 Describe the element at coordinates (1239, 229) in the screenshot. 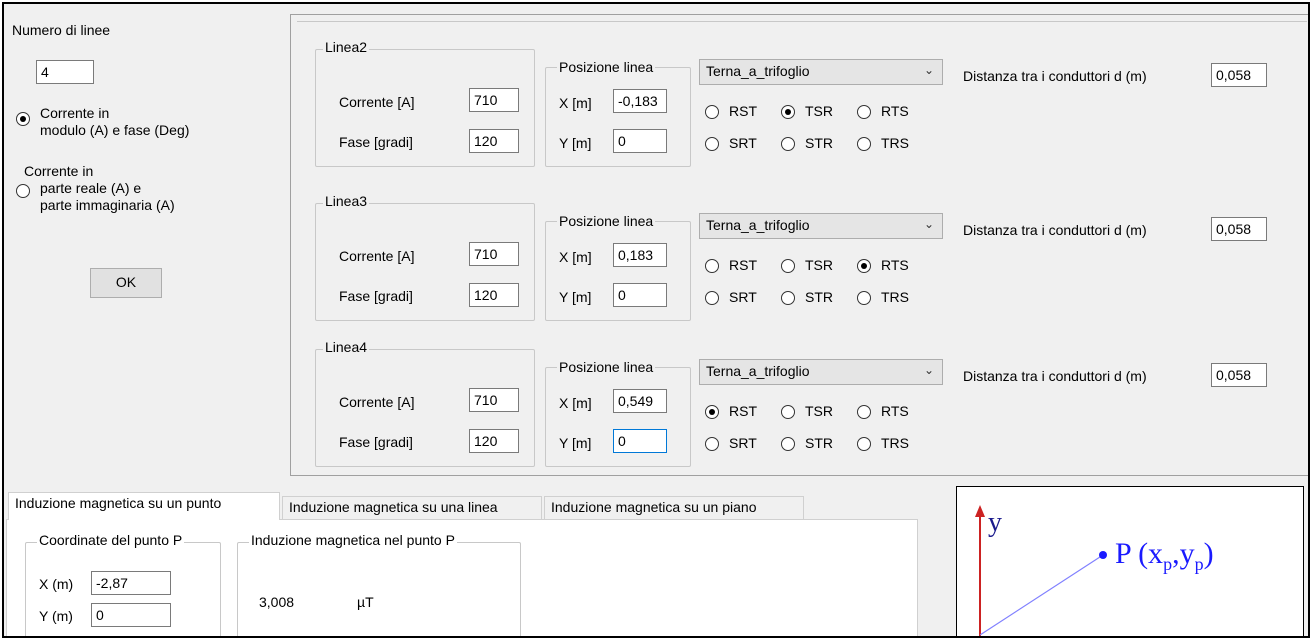

I see `distanza-input-linea3: 0,058` at that location.